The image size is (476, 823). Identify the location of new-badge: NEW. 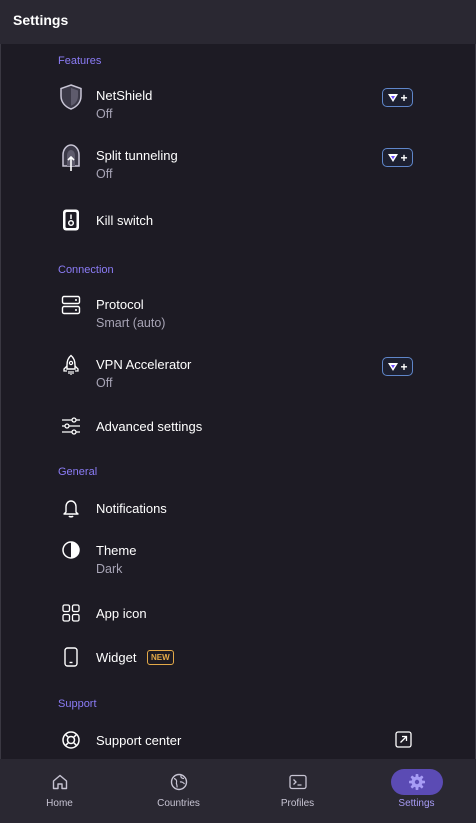
(160, 657).